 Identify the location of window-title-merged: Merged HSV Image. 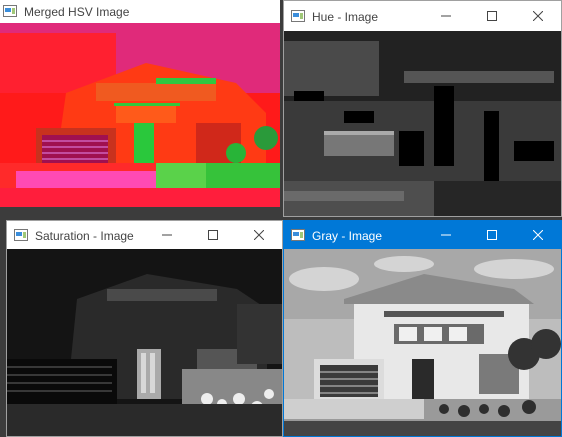
(77, 12).